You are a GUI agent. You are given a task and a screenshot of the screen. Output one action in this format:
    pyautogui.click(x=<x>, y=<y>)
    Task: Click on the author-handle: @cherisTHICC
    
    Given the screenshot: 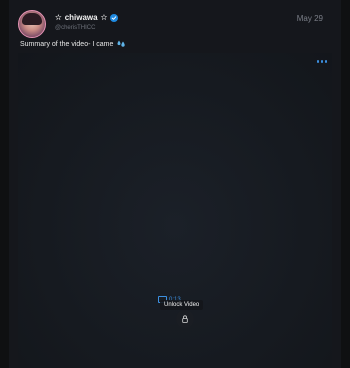 What is the action you would take?
    pyautogui.click(x=75, y=28)
    